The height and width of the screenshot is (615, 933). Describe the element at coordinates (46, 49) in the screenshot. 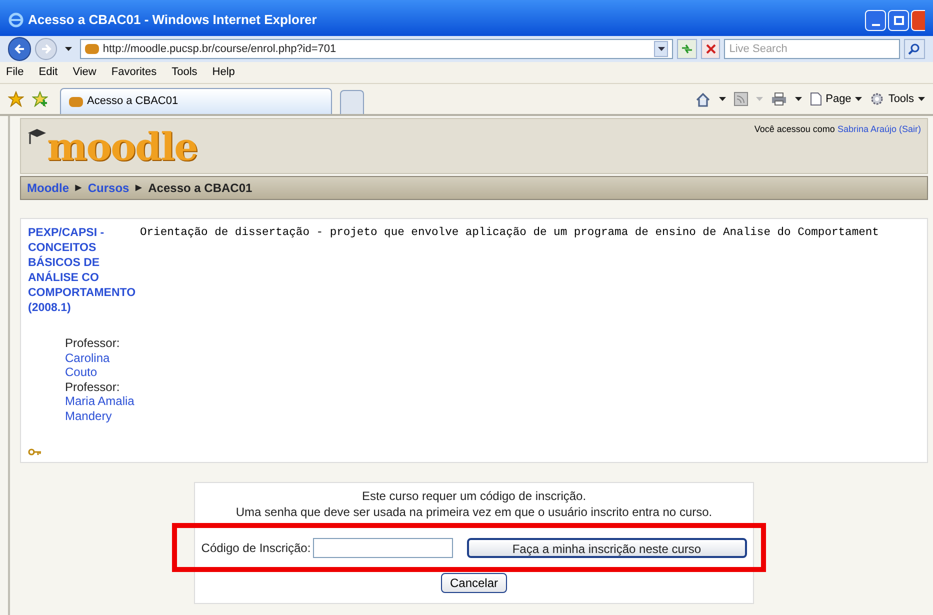

I see `forward-arrow-icon` at that location.